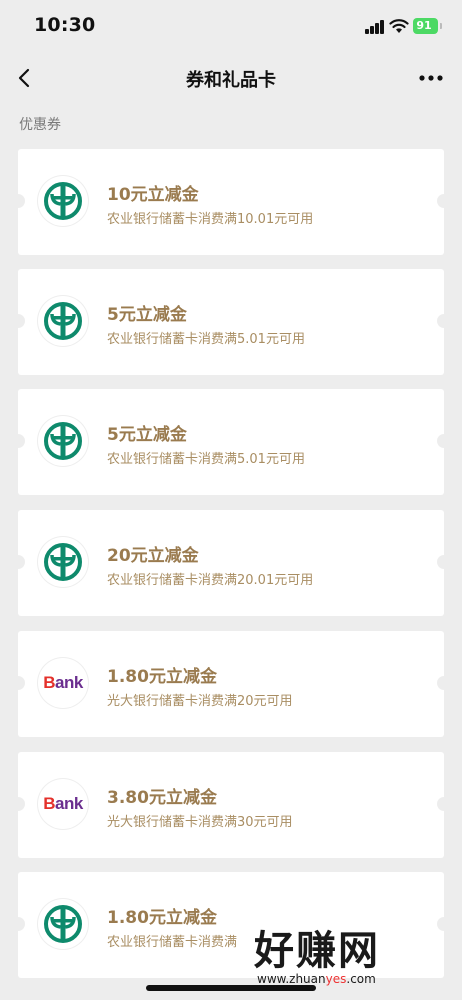  Describe the element at coordinates (317, 951) in the screenshot. I see `watermark-main: 好赚网` at that location.